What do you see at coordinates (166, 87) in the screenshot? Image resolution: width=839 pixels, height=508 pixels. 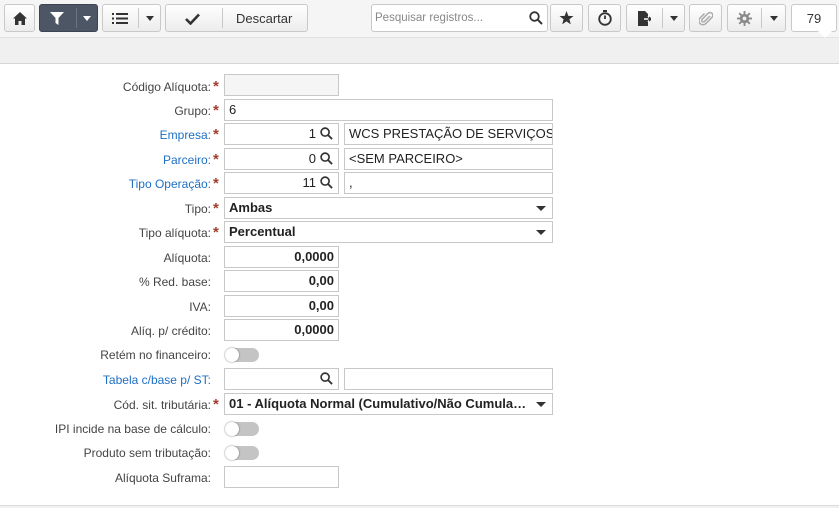 I see `codigo-label: Código Alíquota:` at bounding box center [166, 87].